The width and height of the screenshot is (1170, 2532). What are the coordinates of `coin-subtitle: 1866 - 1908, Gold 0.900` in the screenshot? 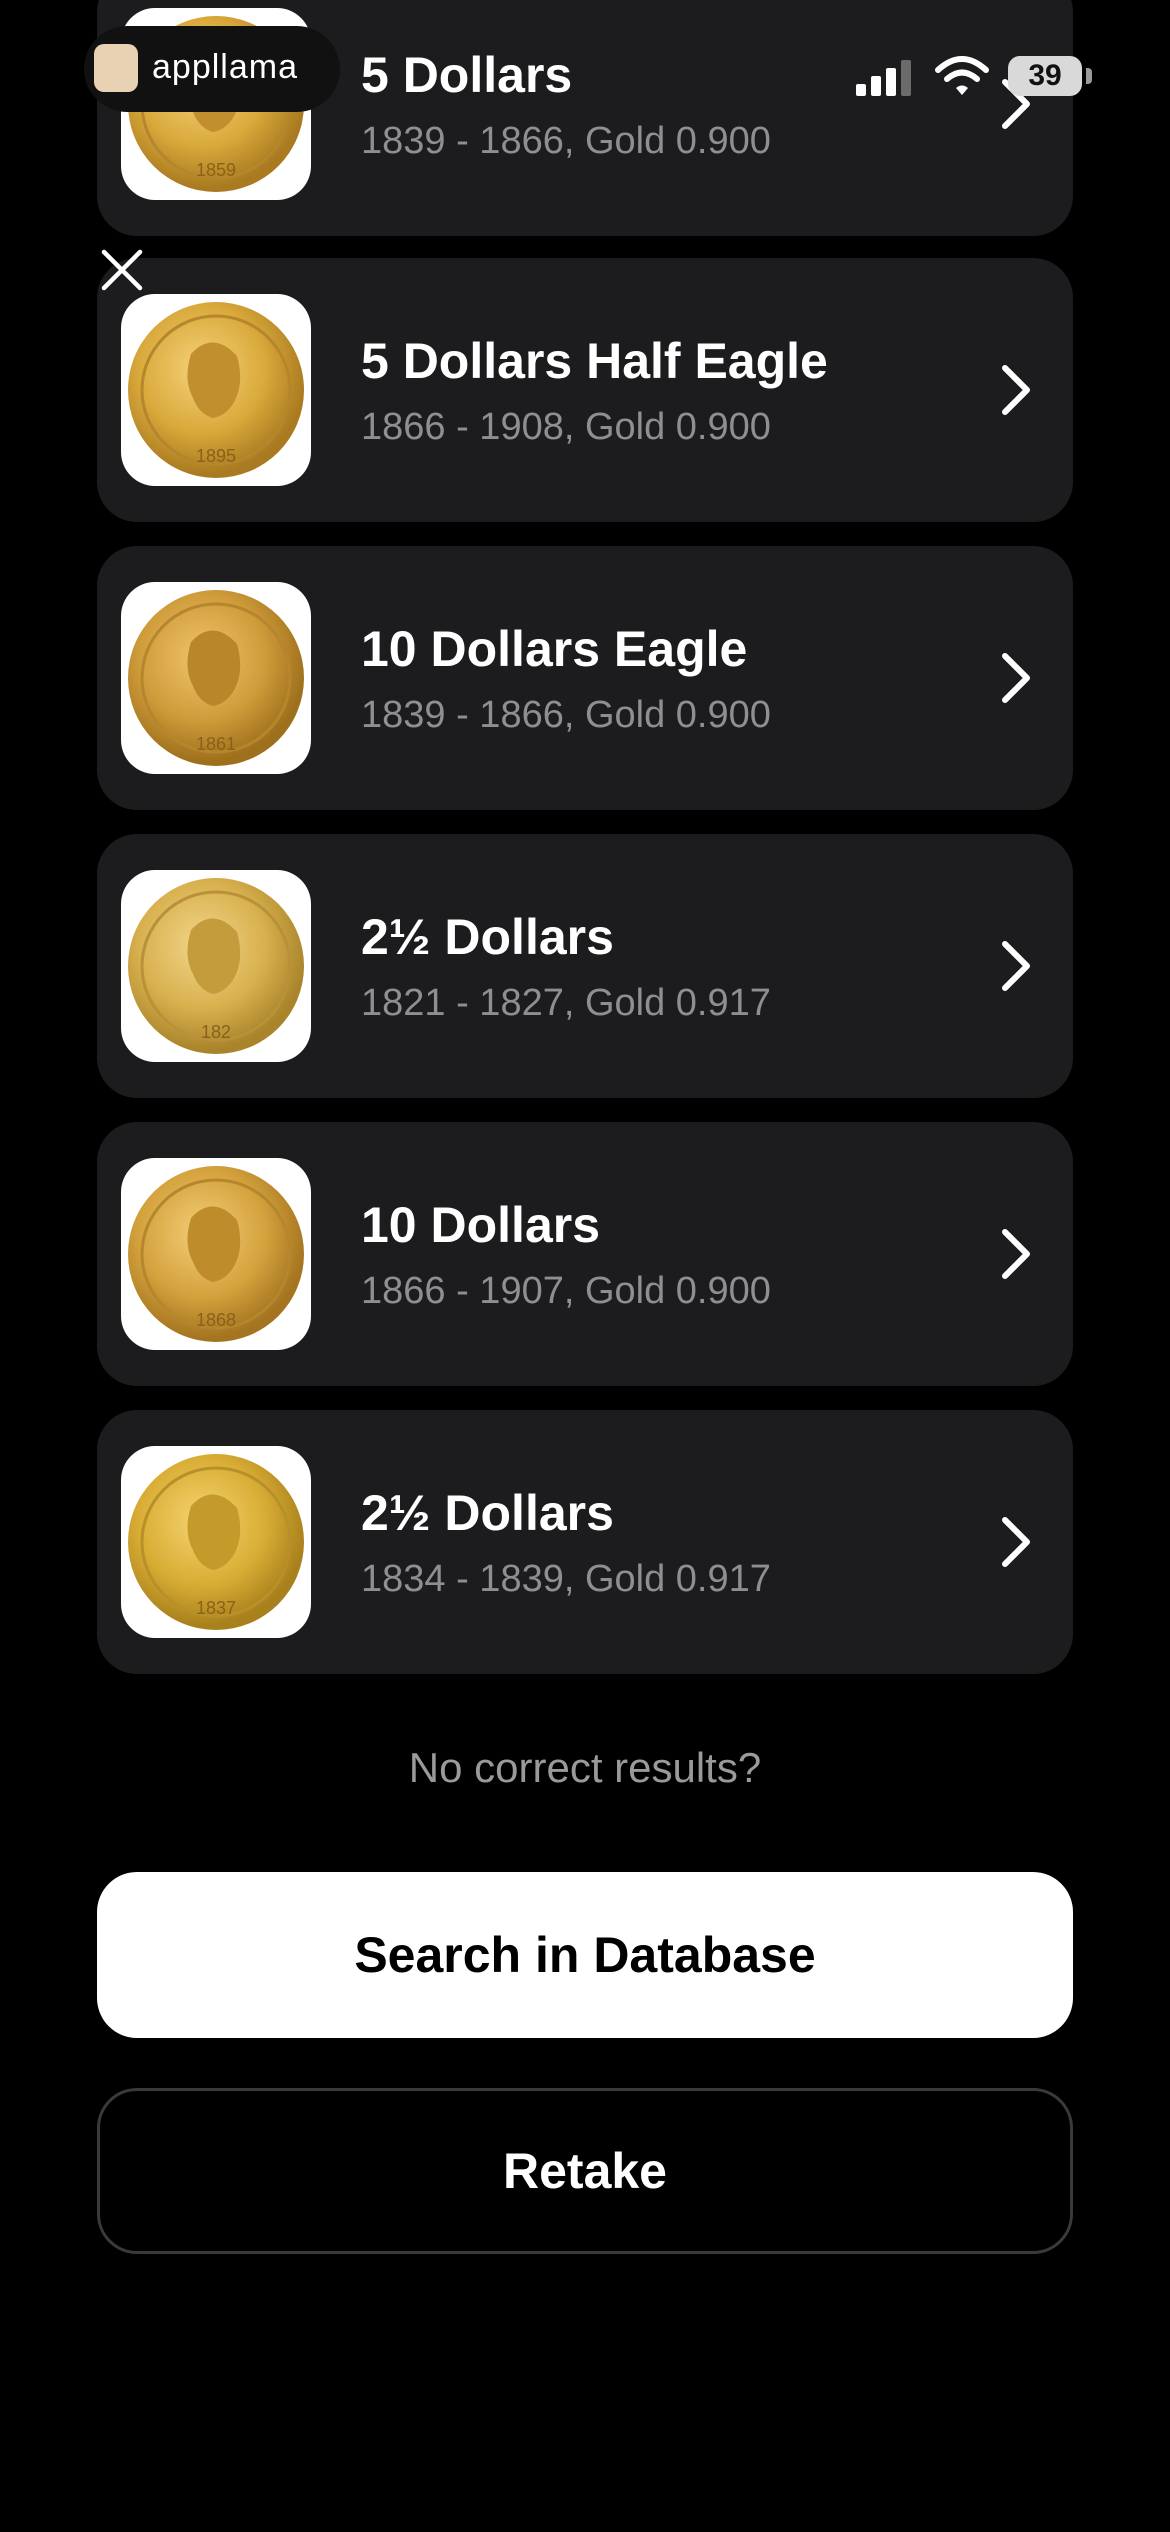 It's located at (566, 427).